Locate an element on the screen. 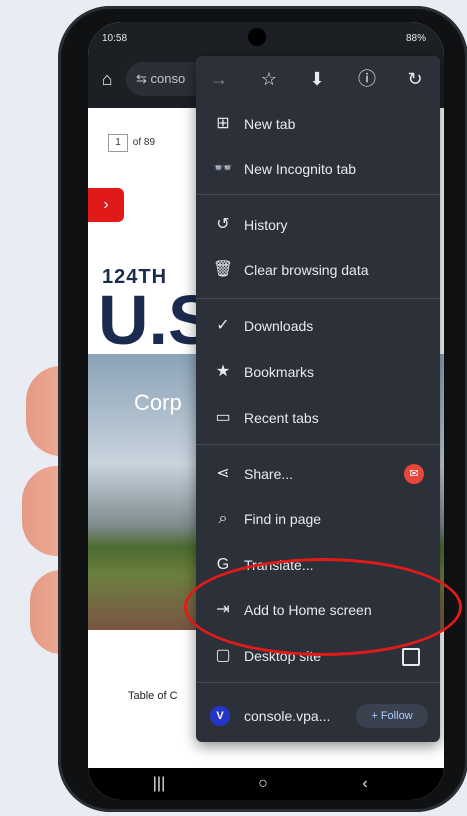  desktop-site-checkbox is located at coordinates (411, 657).